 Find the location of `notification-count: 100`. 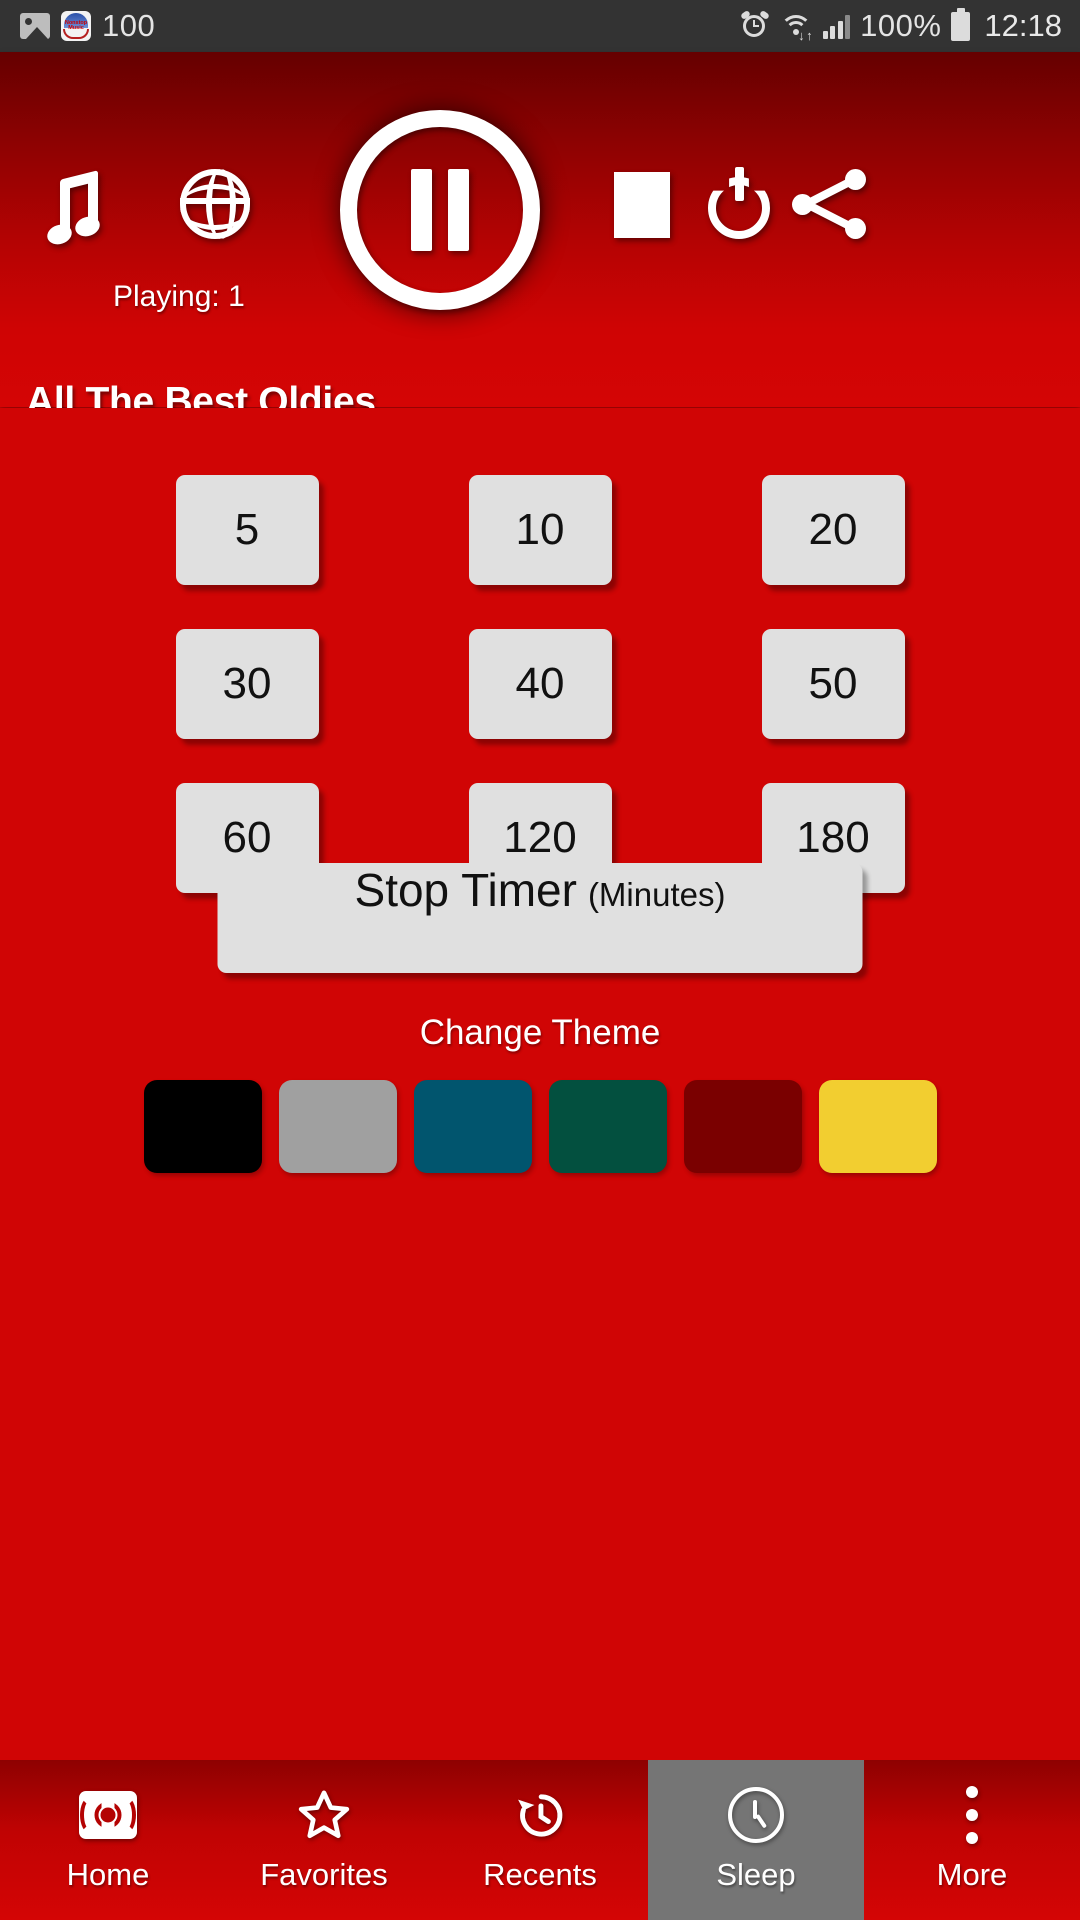

notification-count: 100 is located at coordinates (129, 25).